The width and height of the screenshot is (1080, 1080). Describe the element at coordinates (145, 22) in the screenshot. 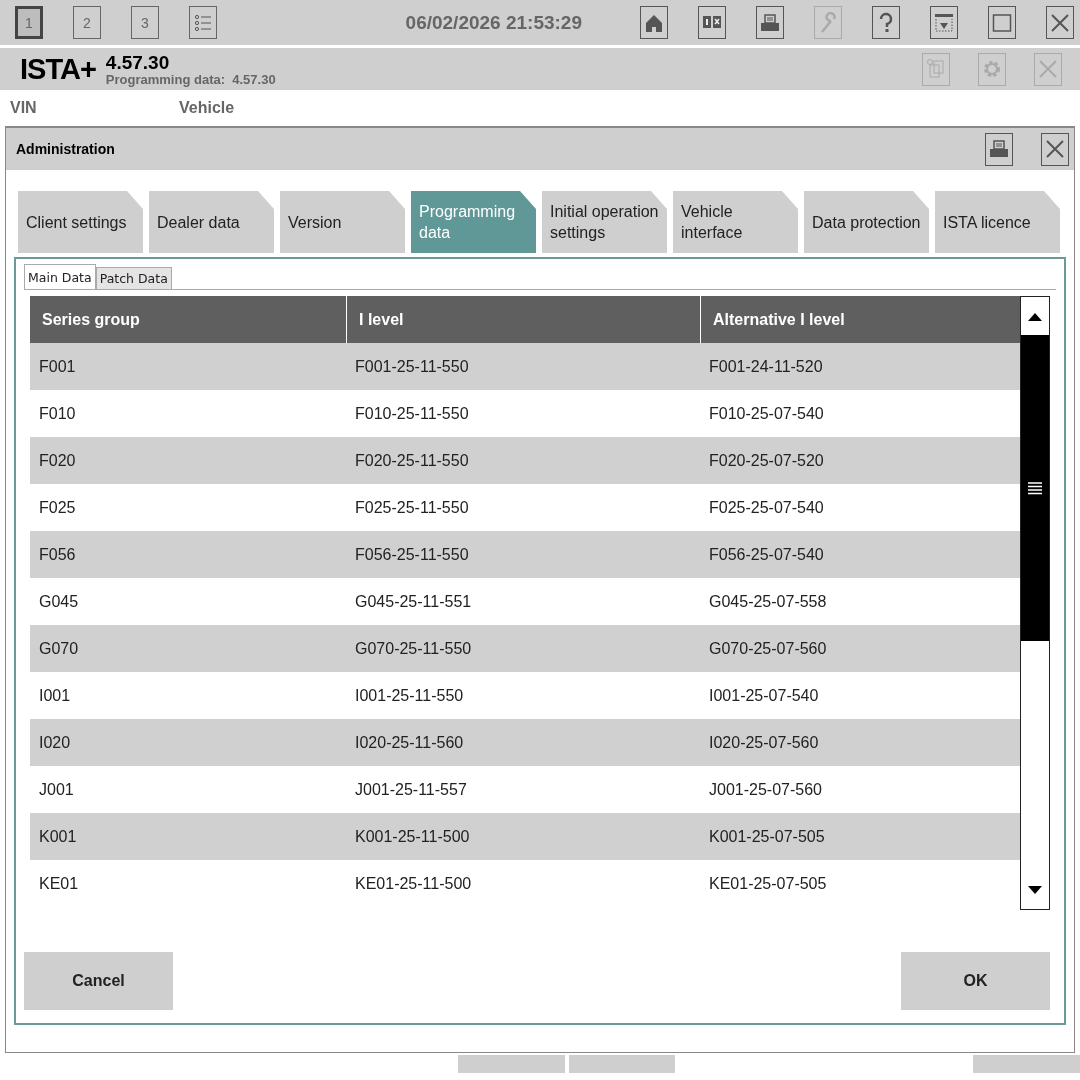

I see `workspace-button: 3` at that location.